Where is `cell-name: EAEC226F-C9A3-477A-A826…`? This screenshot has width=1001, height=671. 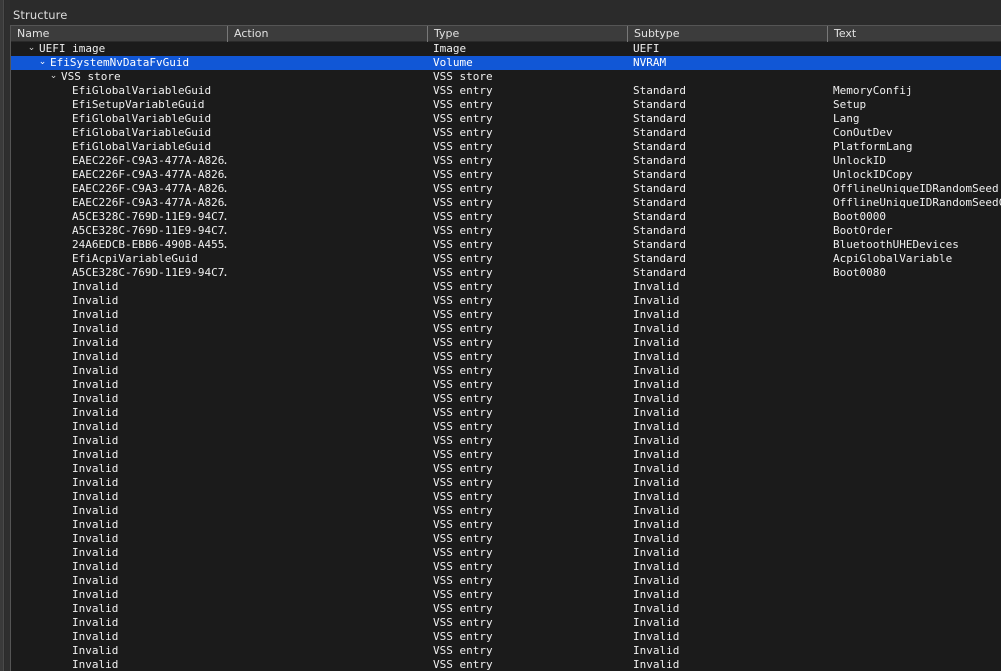 cell-name: EAEC226F-C9A3-477A-A826… is located at coordinates (119, 203).